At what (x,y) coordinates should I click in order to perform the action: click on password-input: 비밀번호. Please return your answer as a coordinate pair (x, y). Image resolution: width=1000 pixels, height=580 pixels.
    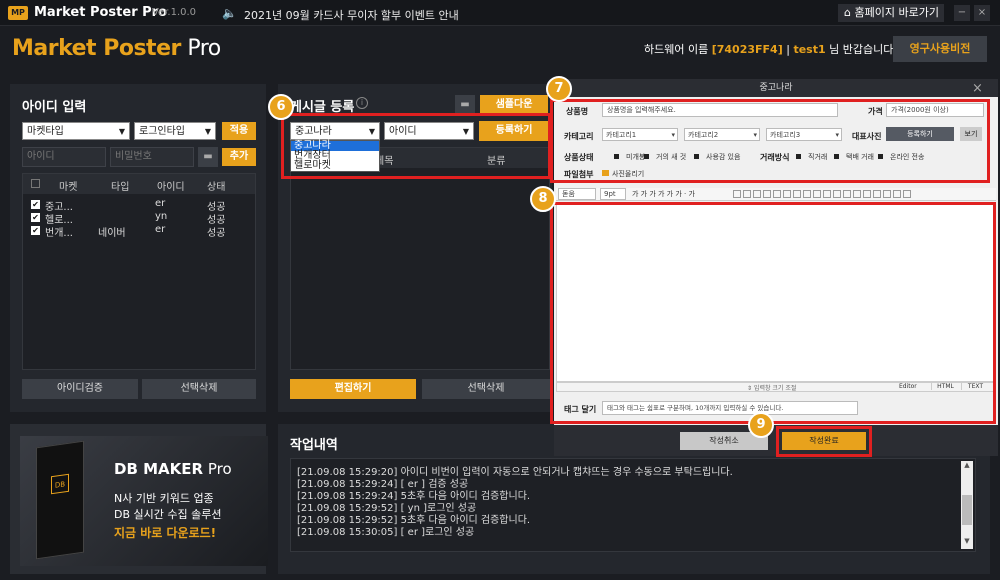
    Looking at the image, I should click on (152, 157).